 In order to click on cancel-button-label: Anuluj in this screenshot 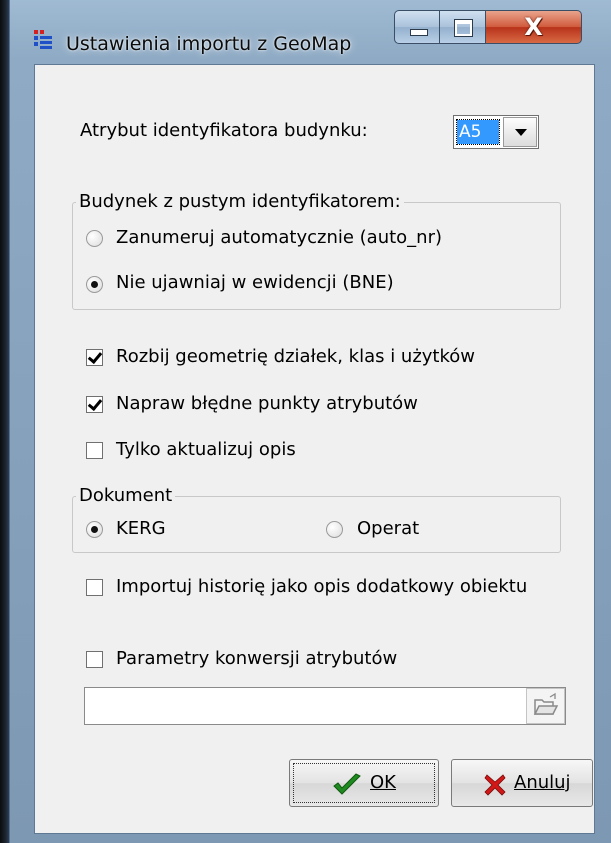, I will do `click(542, 782)`.